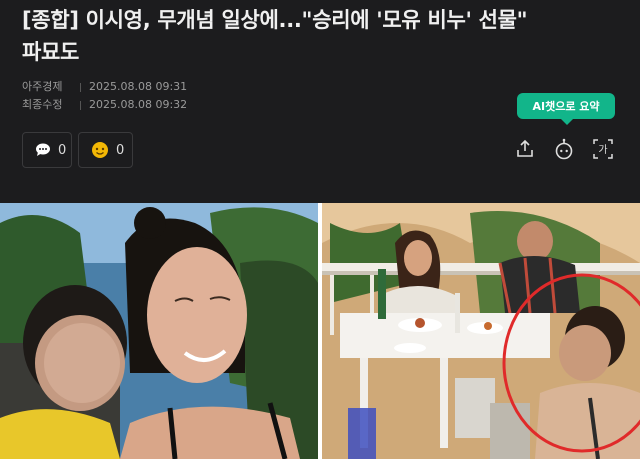 The width and height of the screenshot is (640, 459). What do you see at coordinates (539, 106) in the screenshot?
I see `ai-summary-prefix: AI` at bounding box center [539, 106].